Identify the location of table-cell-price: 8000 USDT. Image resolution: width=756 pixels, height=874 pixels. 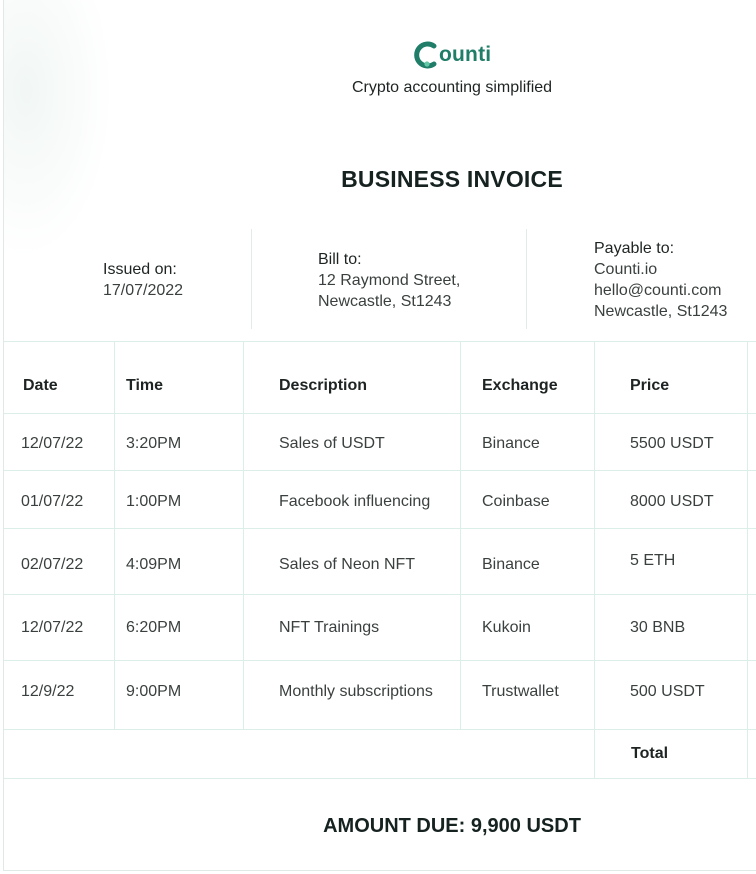
(672, 501).